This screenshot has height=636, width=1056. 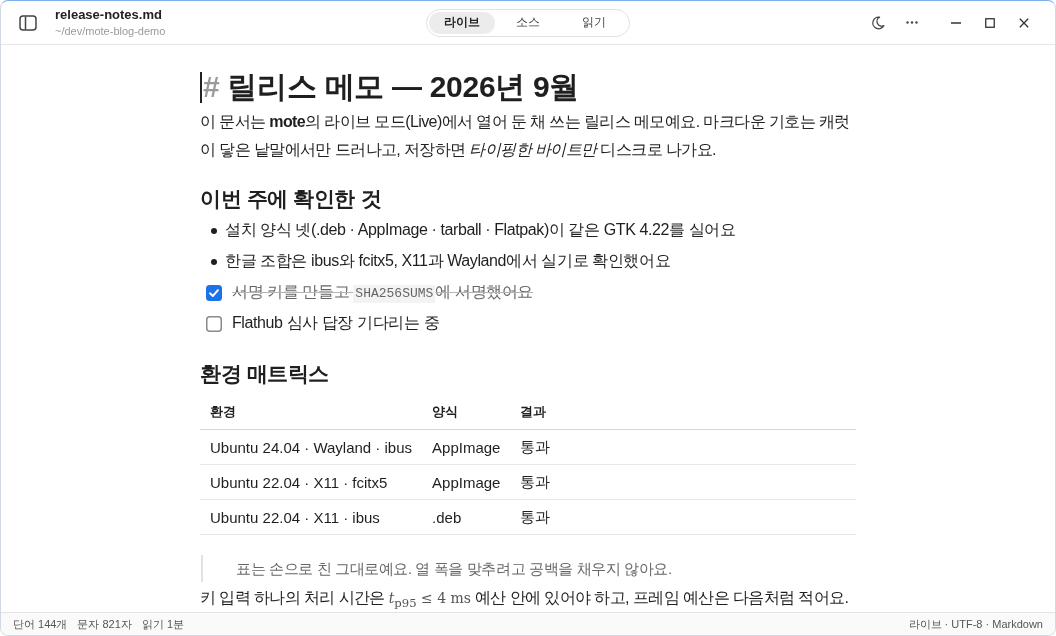 I want to click on mode-tab: 읽기, so click(x=594, y=22).